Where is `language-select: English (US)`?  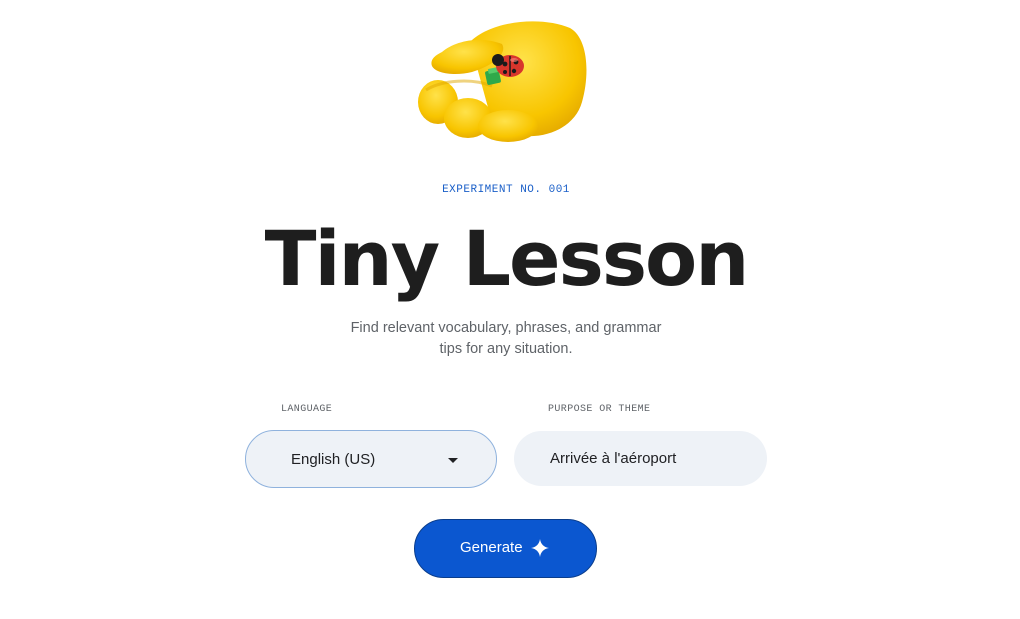
language-select: English (US) is located at coordinates (371, 459).